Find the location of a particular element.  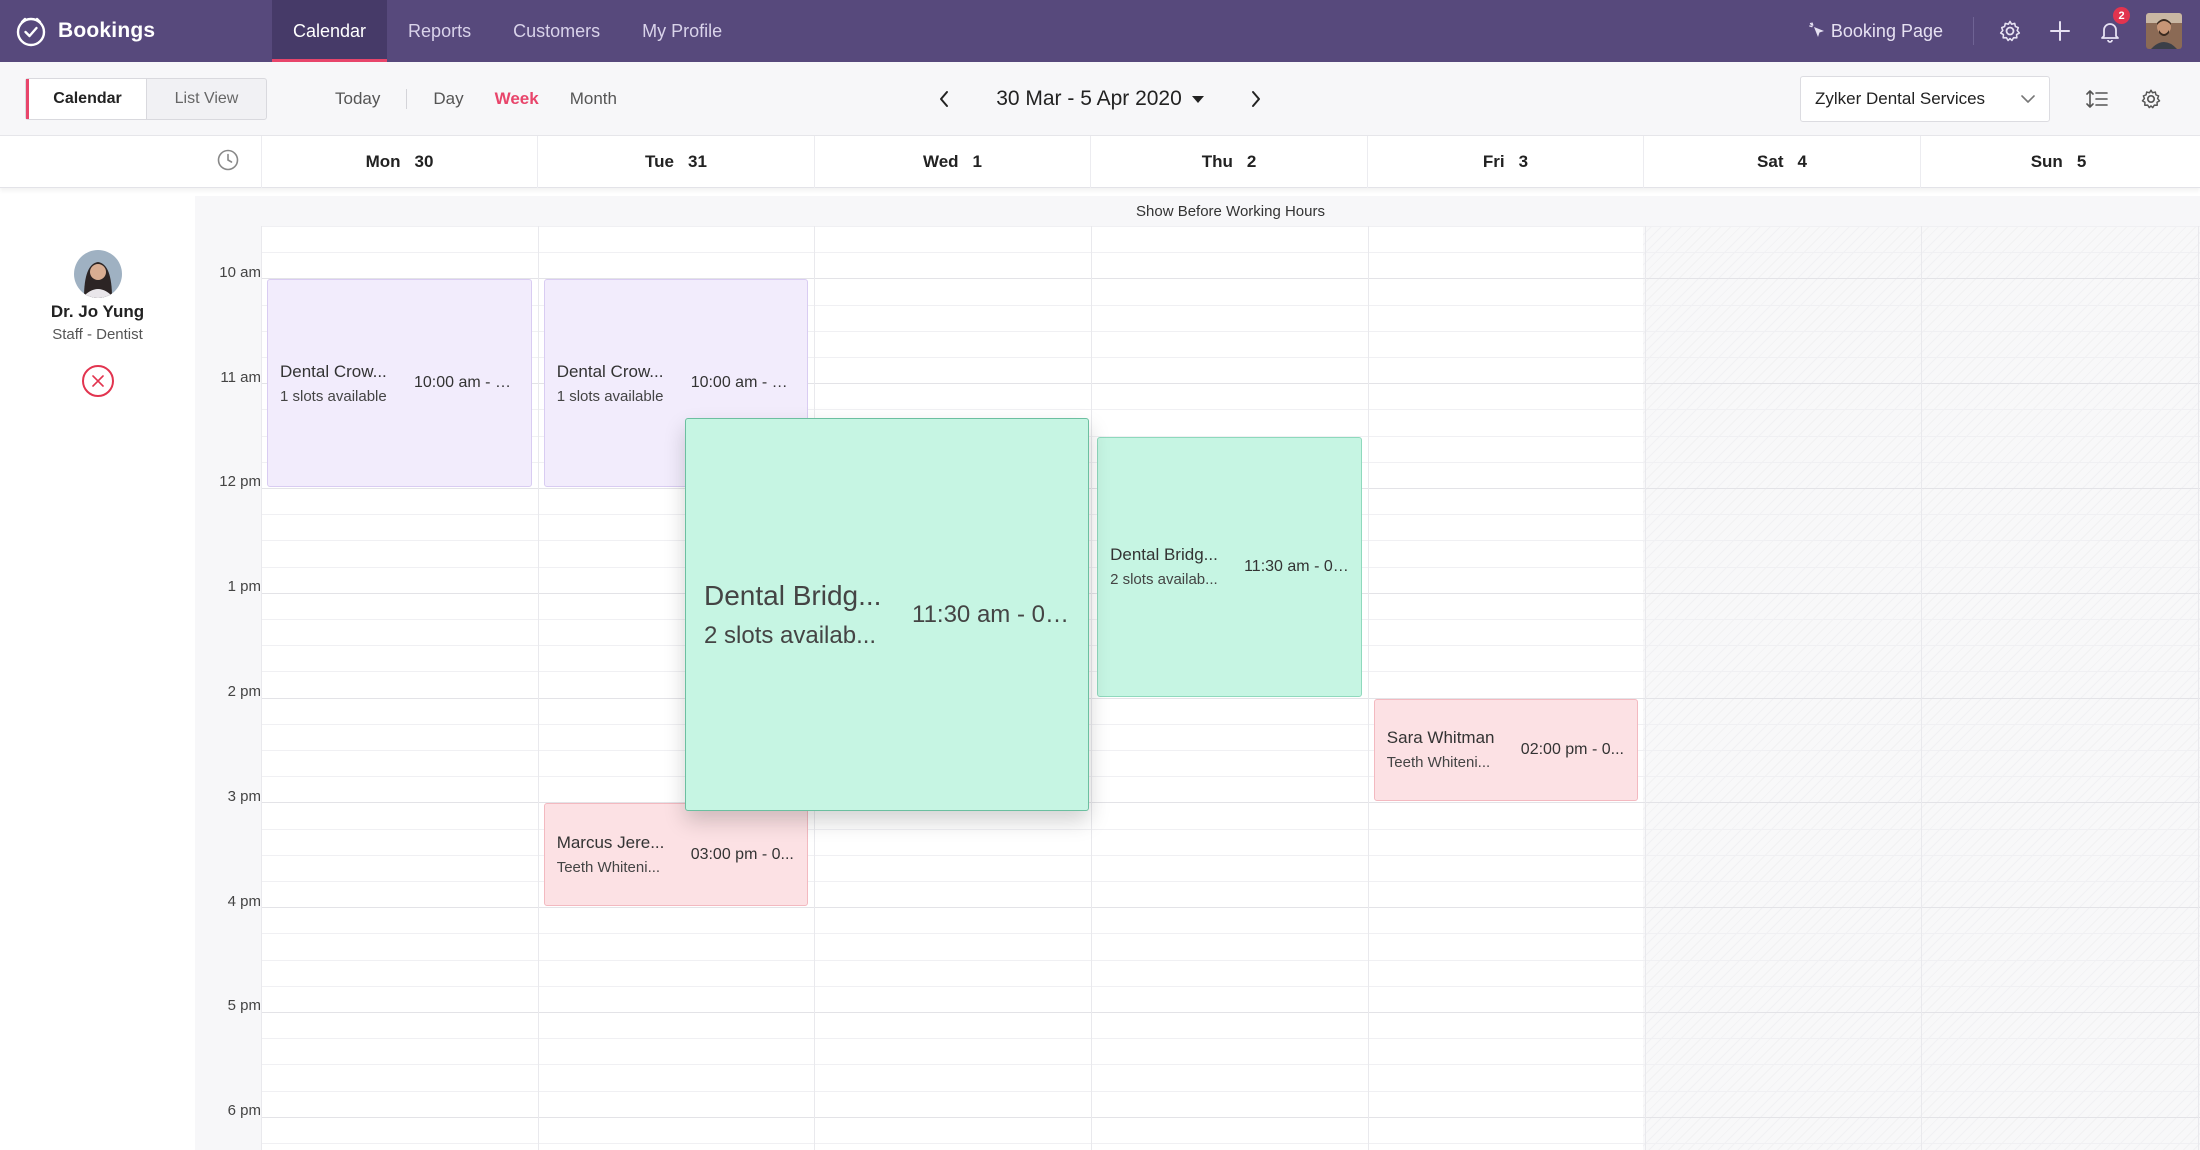

day-number: 31 is located at coordinates (697, 161).